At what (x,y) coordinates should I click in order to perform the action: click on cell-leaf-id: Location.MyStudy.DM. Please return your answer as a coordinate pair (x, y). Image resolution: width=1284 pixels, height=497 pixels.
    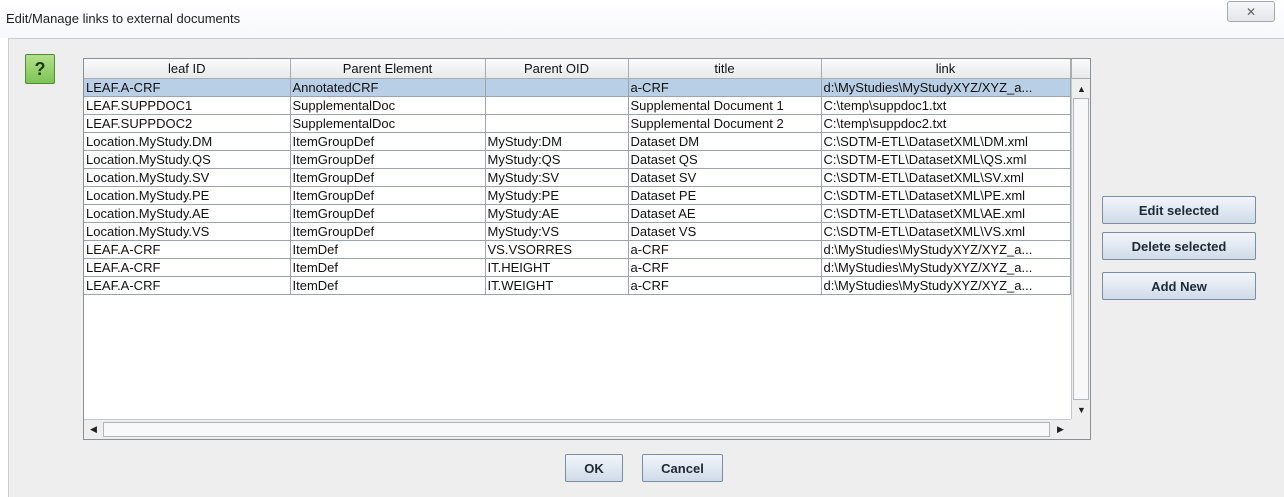
    Looking at the image, I should click on (187, 141).